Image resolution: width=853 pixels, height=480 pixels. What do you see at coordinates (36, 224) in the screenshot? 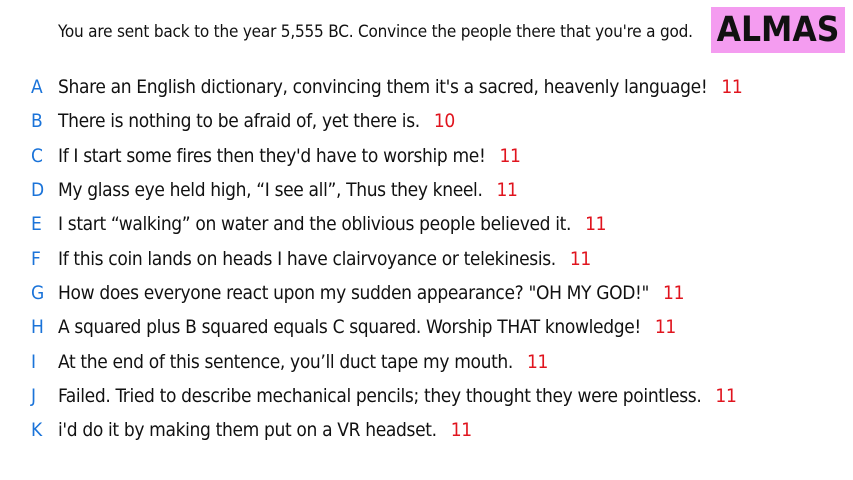
I see `answer-letter: E` at bounding box center [36, 224].